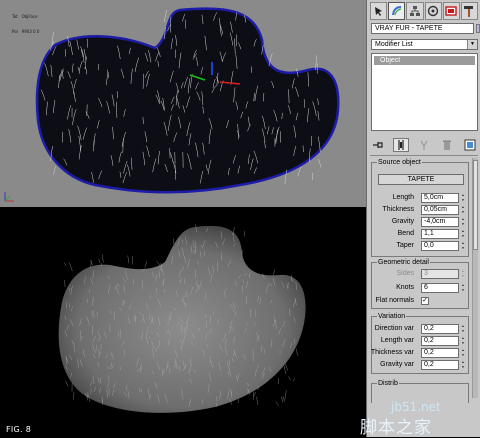 The width and height of the screenshot is (480, 438). Describe the element at coordinates (403, 197) in the screenshot. I see `param-label: Length` at that location.